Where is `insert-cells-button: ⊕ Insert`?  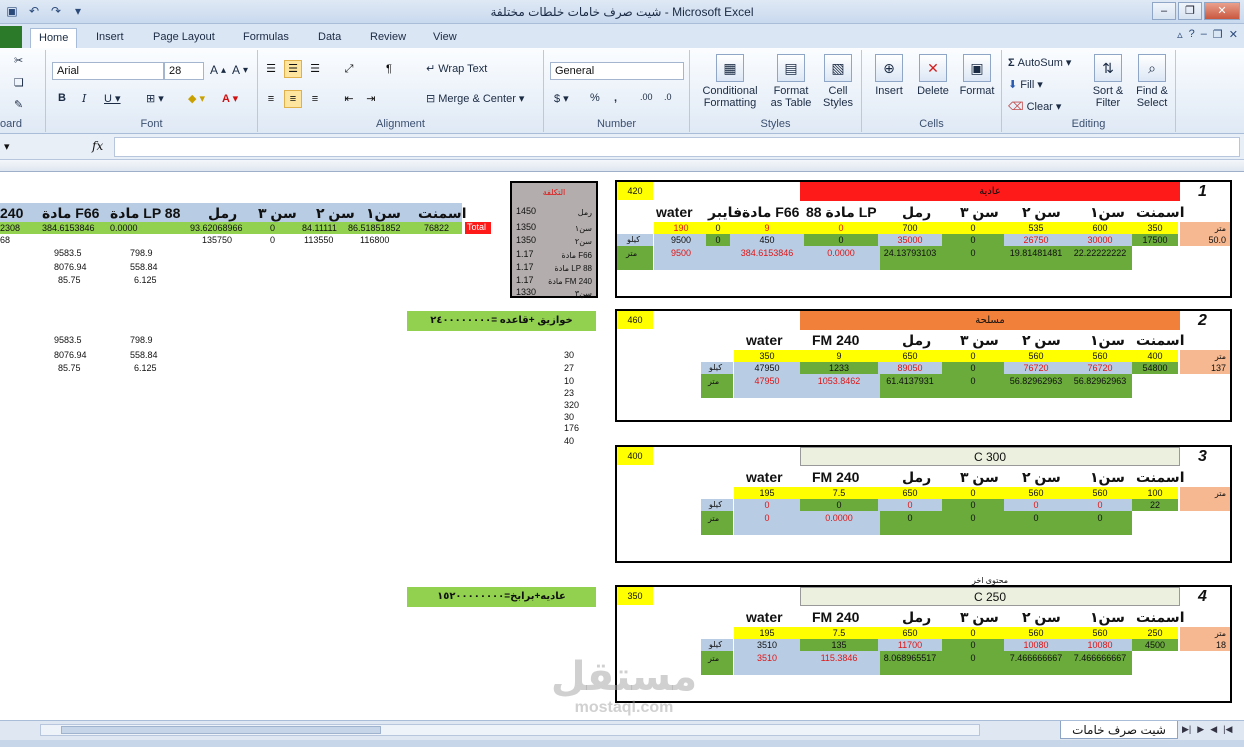
insert-cells-button: ⊕ Insert is located at coordinates (889, 75).